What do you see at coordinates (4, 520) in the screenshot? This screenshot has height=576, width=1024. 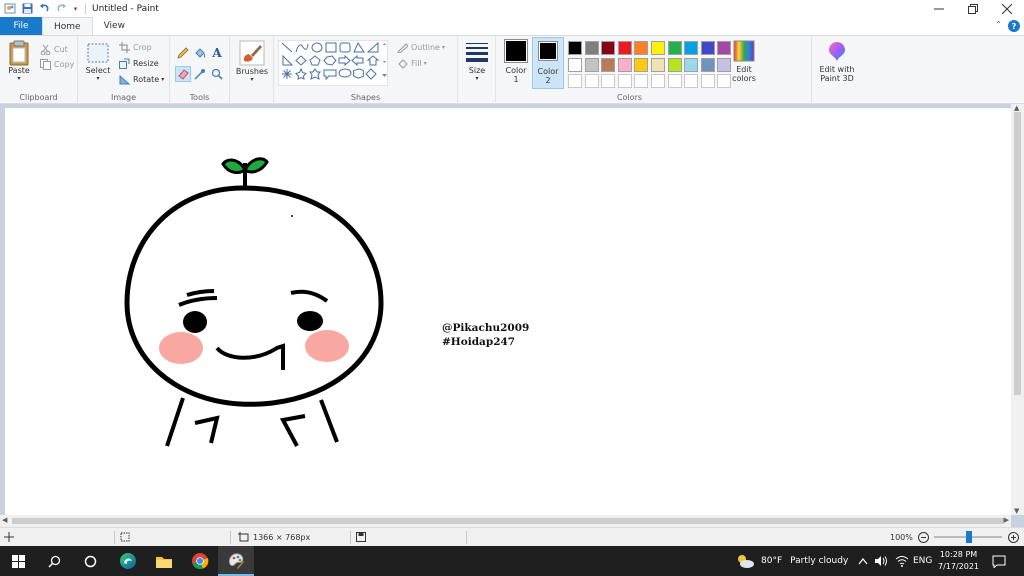 I see `scroll-left-icon: ◀` at bounding box center [4, 520].